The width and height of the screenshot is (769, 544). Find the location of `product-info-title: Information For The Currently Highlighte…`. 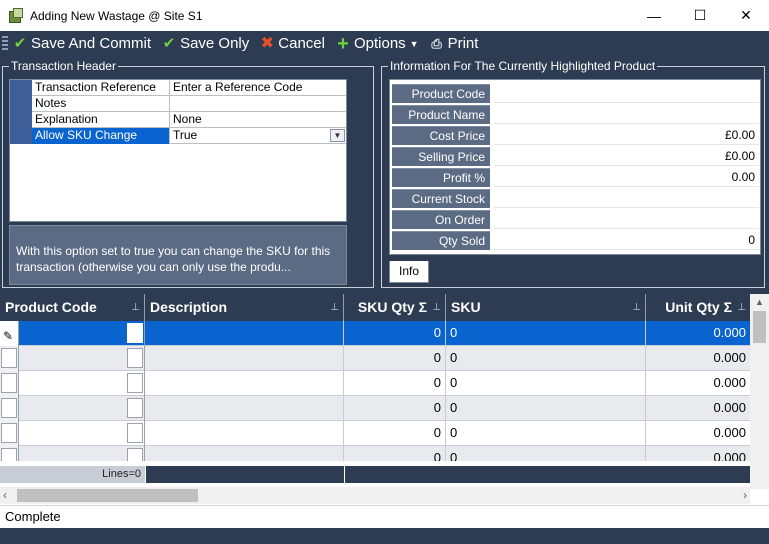

product-info-title: Information For The Currently Highlighte… is located at coordinates (523, 66).